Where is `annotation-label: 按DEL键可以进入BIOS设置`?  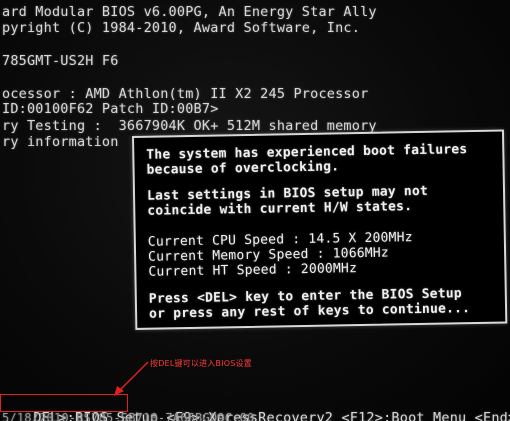 annotation-label: 按DEL键可以进入BIOS设置 is located at coordinates (201, 363).